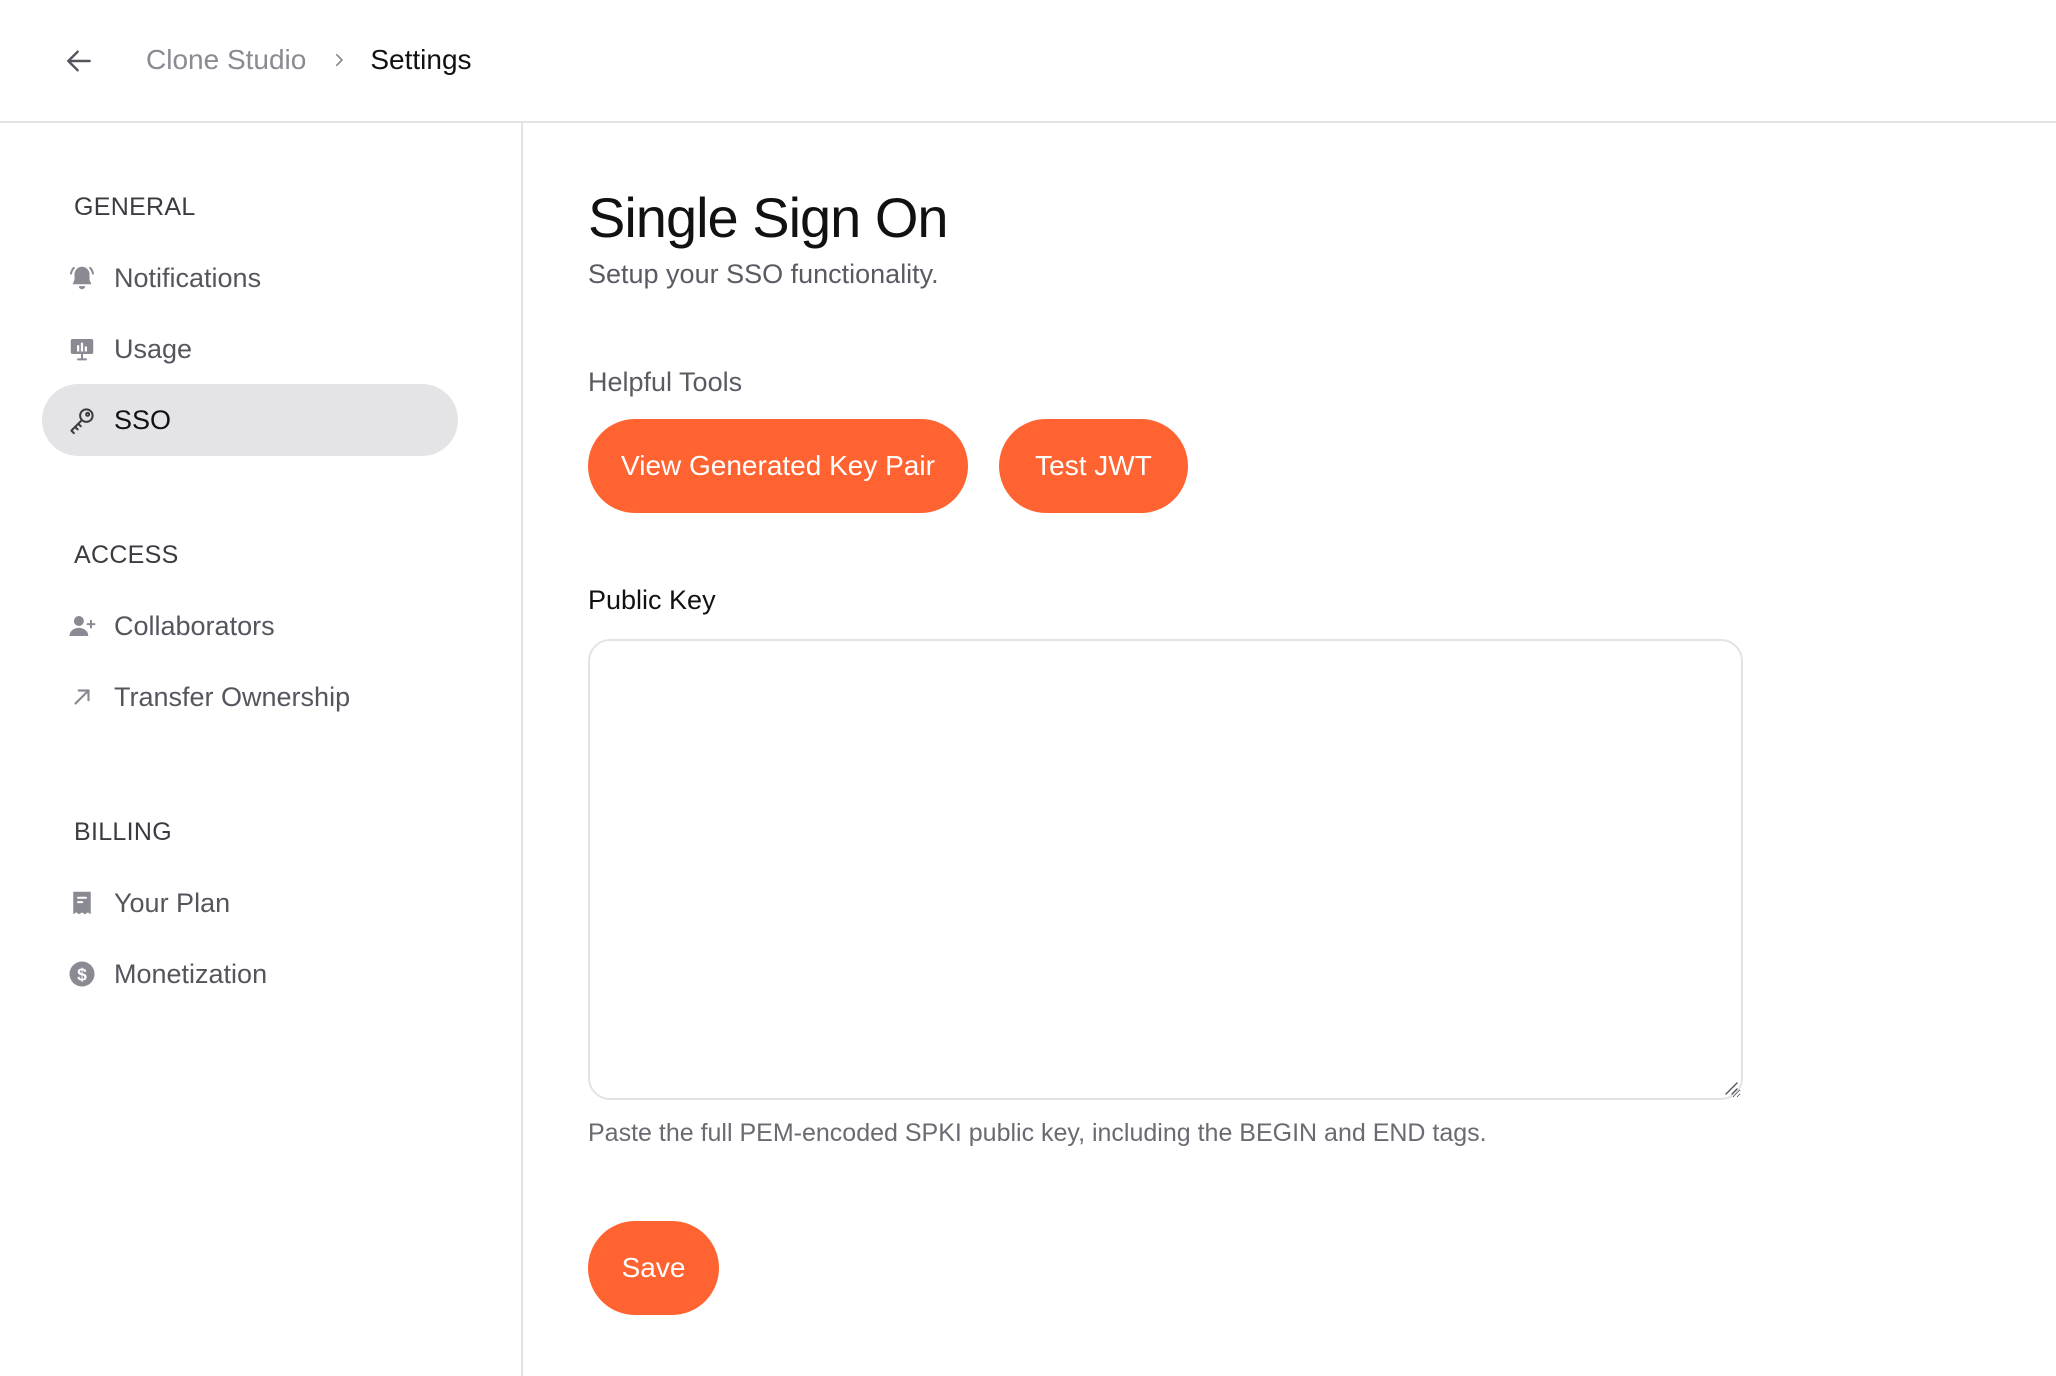  I want to click on sidebar-item-label: Usage, so click(153, 348).